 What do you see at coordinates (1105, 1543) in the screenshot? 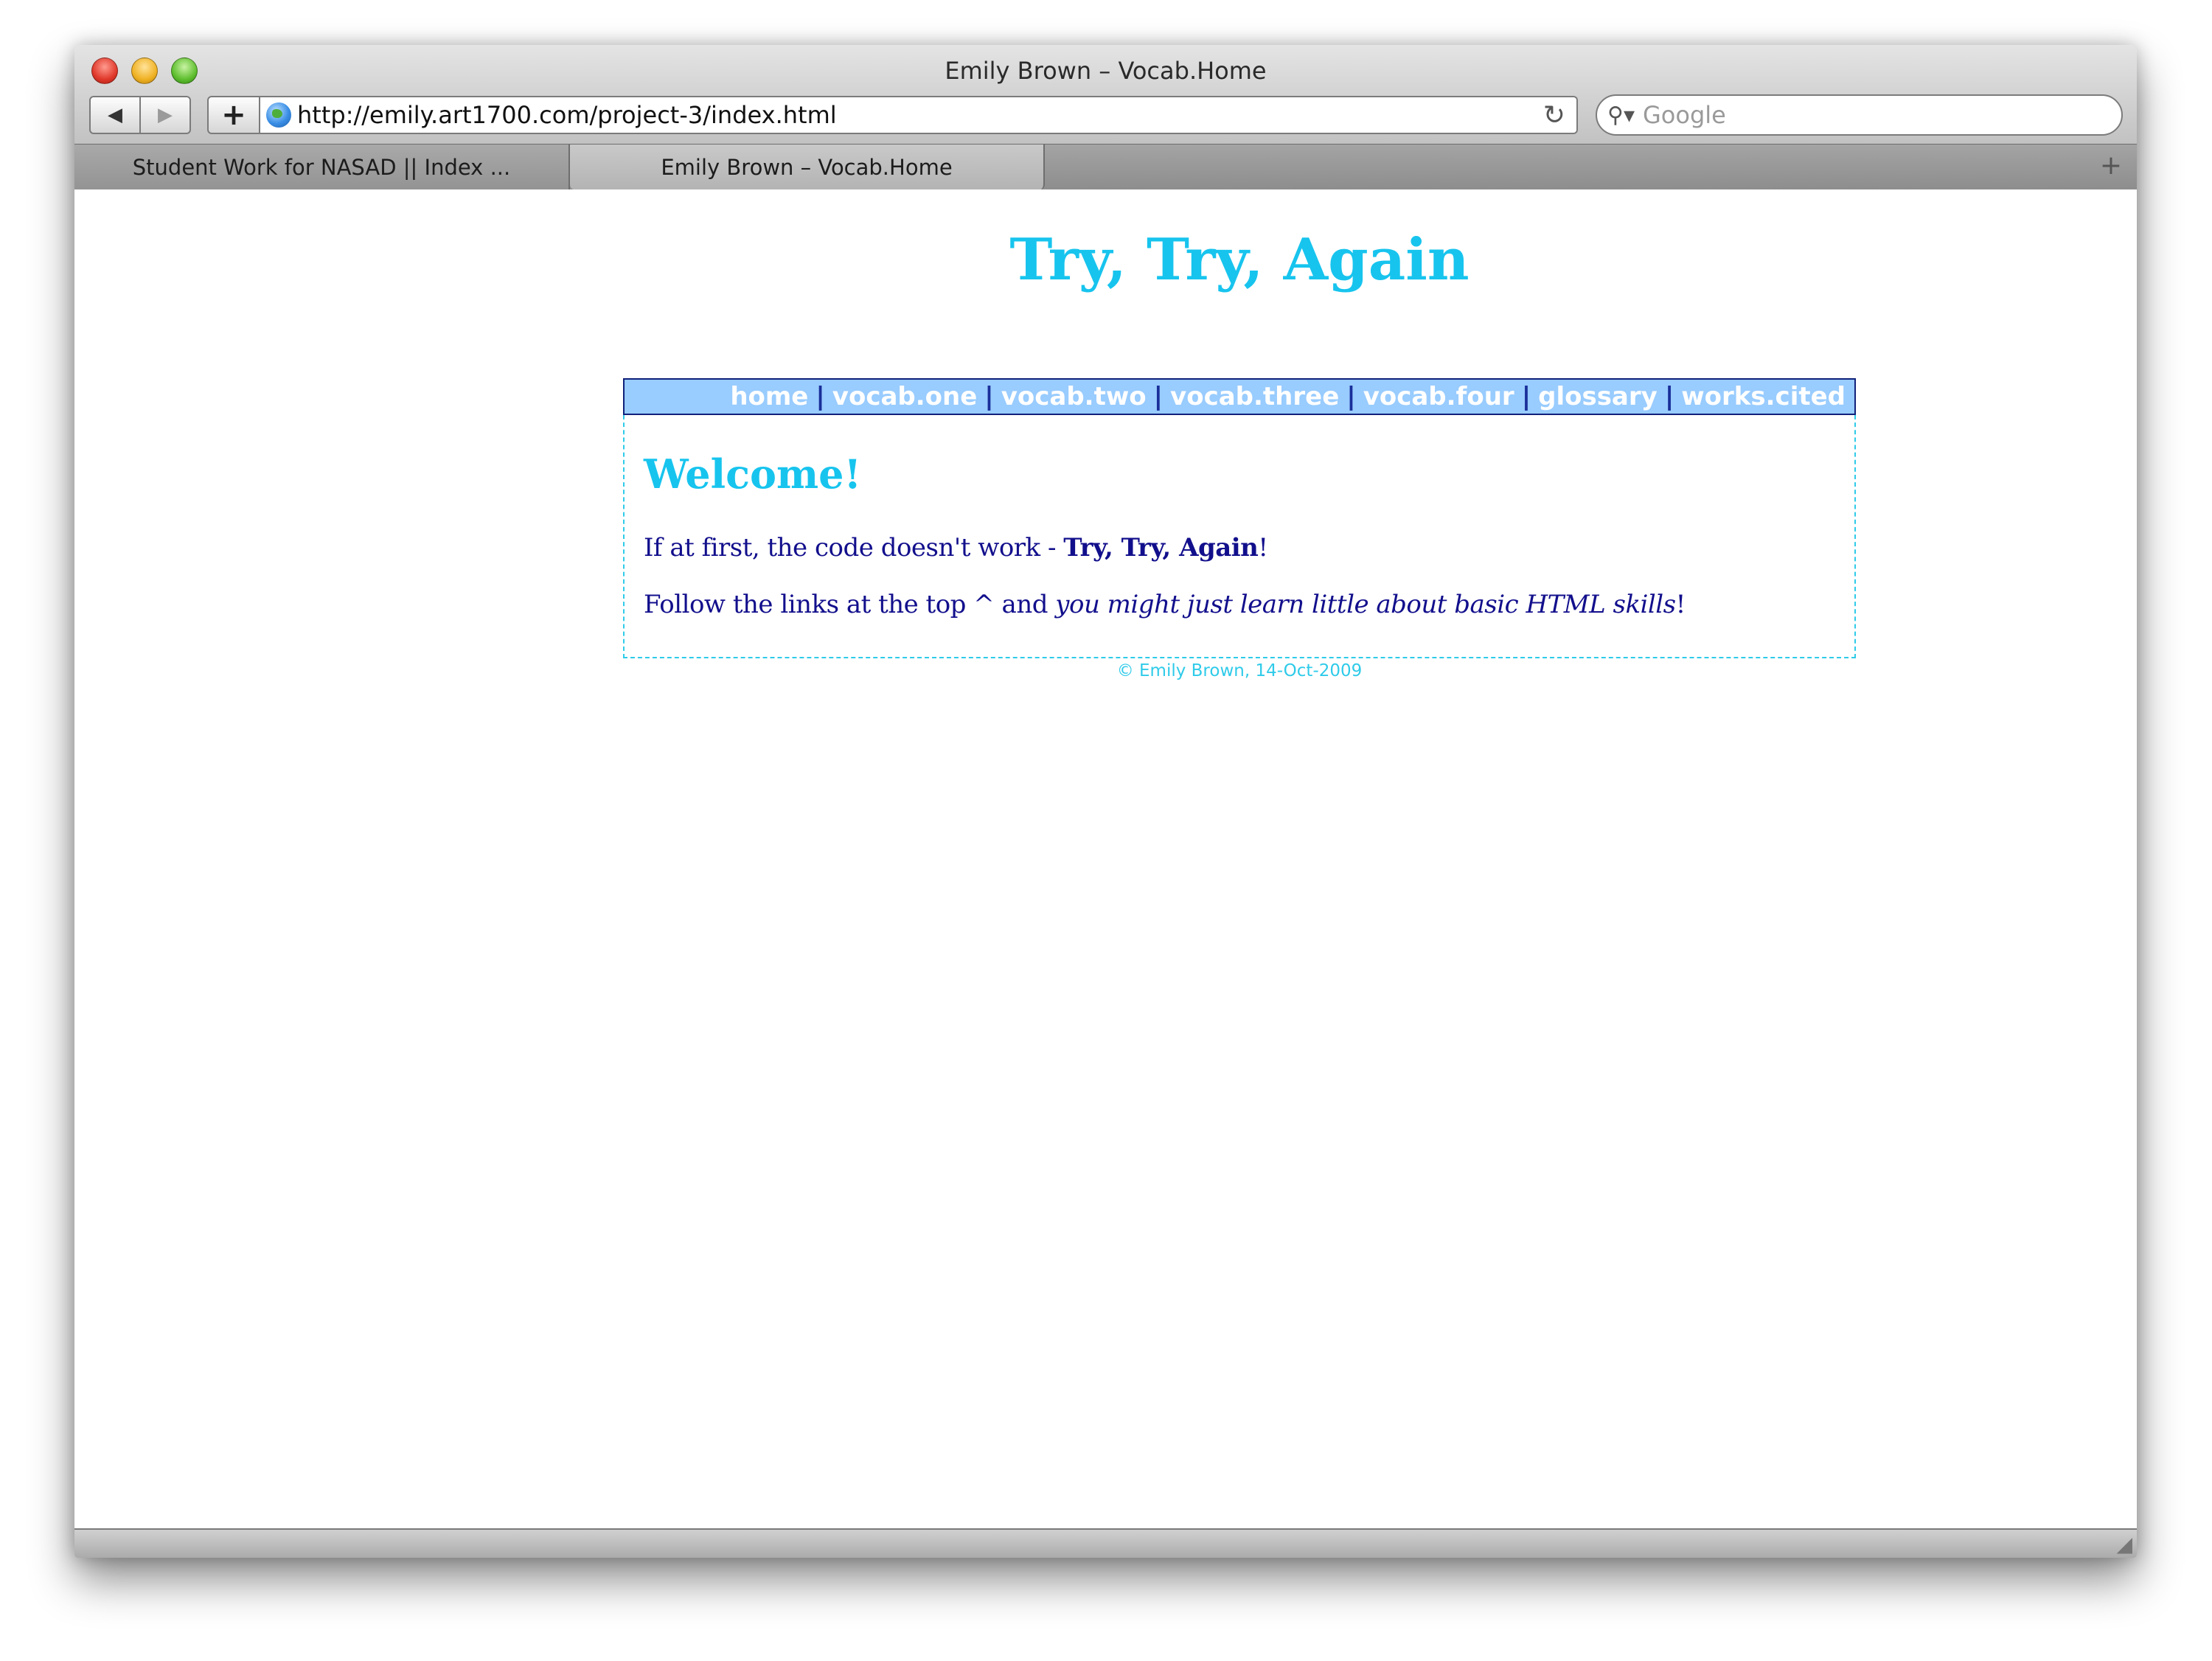
I see `status-bar: ◢` at bounding box center [1105, 1543].